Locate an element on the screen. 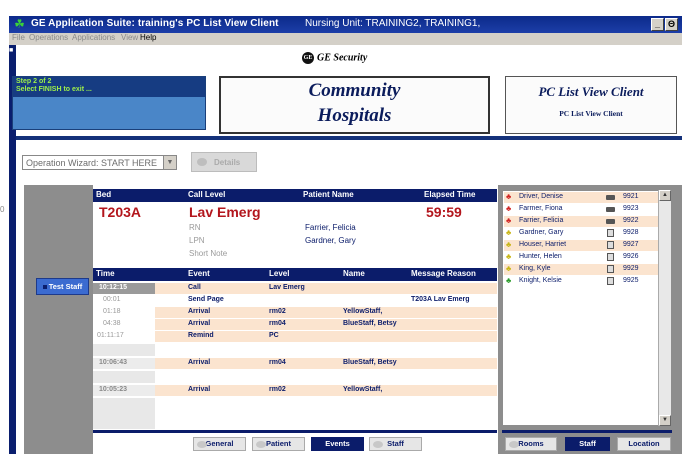 Image resolution: width=689 pixels, height=454 pixels. event-time: 01:18 is located at coordinates (112, 311).